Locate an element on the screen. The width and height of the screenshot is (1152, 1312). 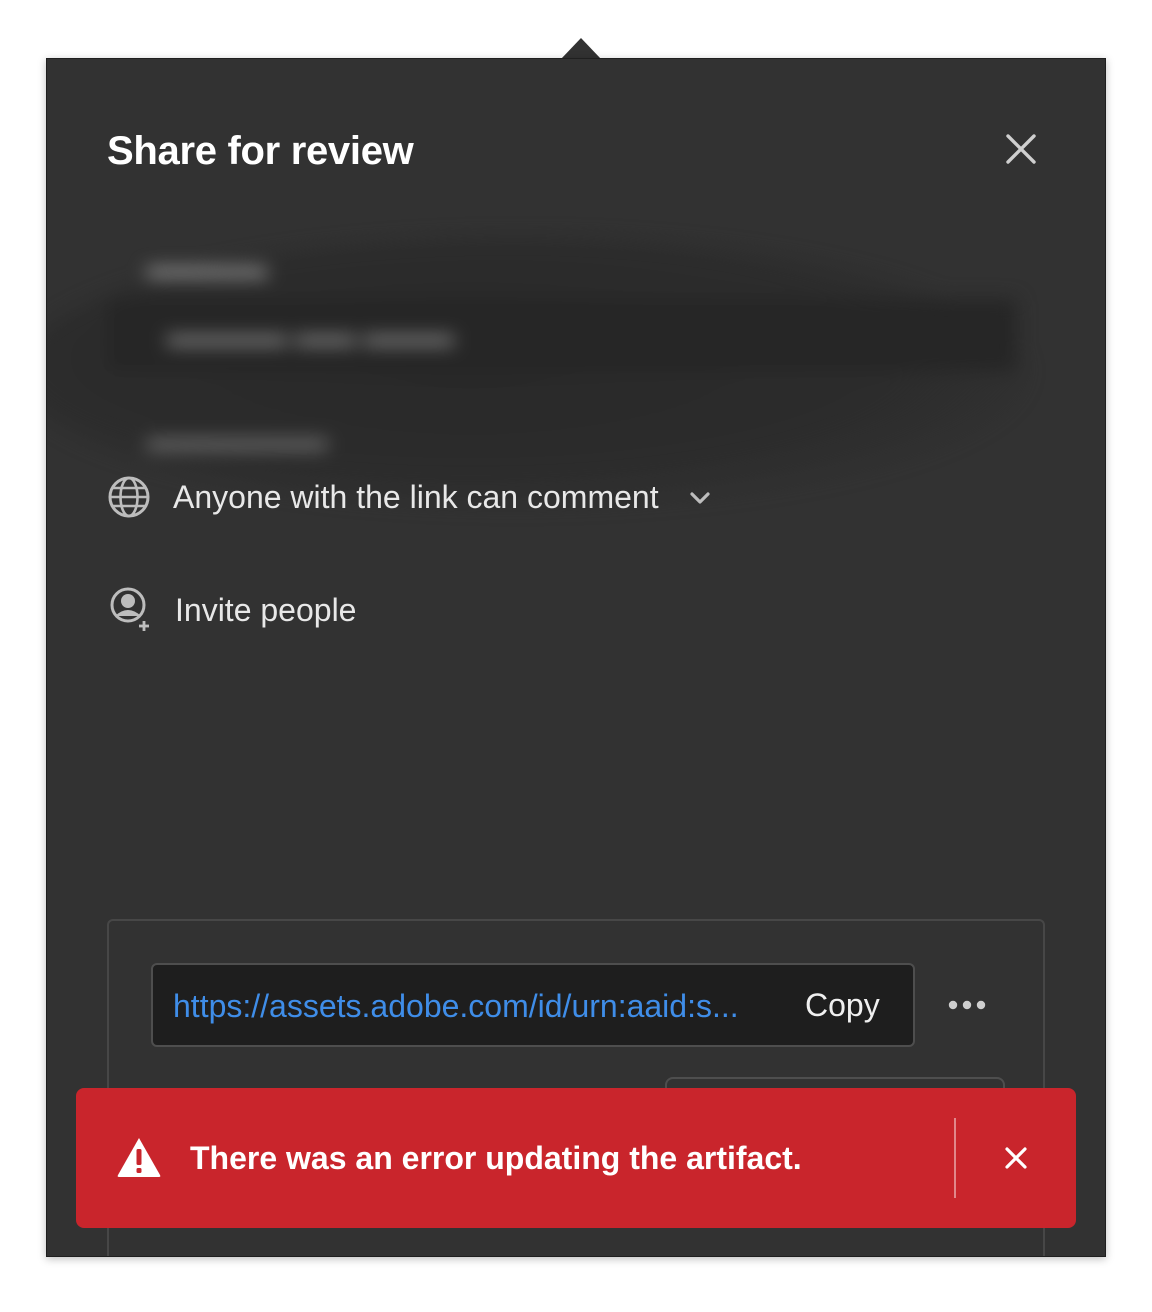
redacted-field is located at coordinates (562, 335).